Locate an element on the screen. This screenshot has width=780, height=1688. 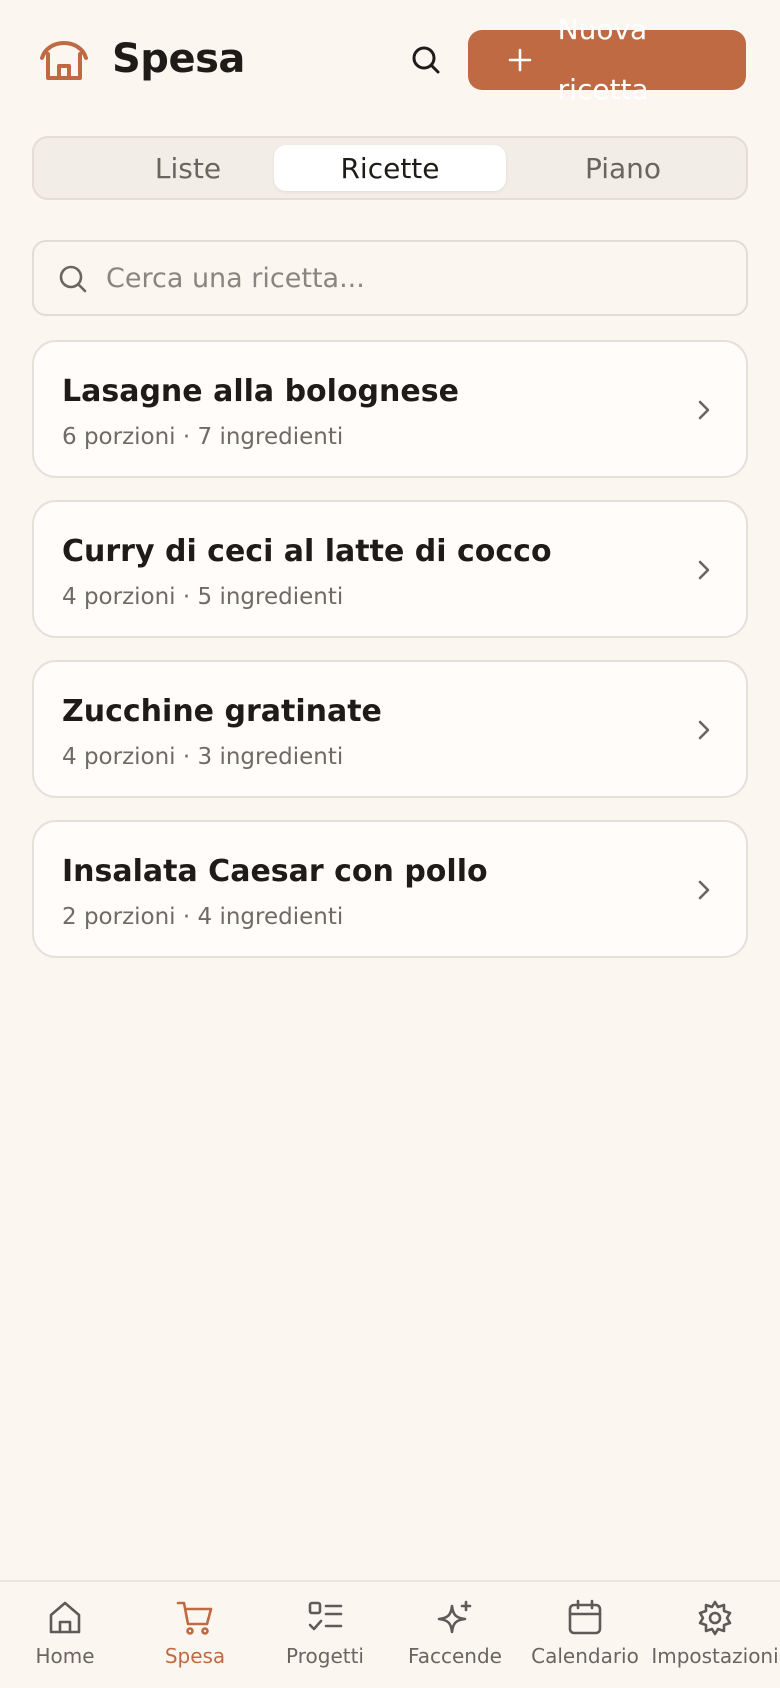
app-header: Spesa Nuova ricetta is located at coordinates (390, 60).